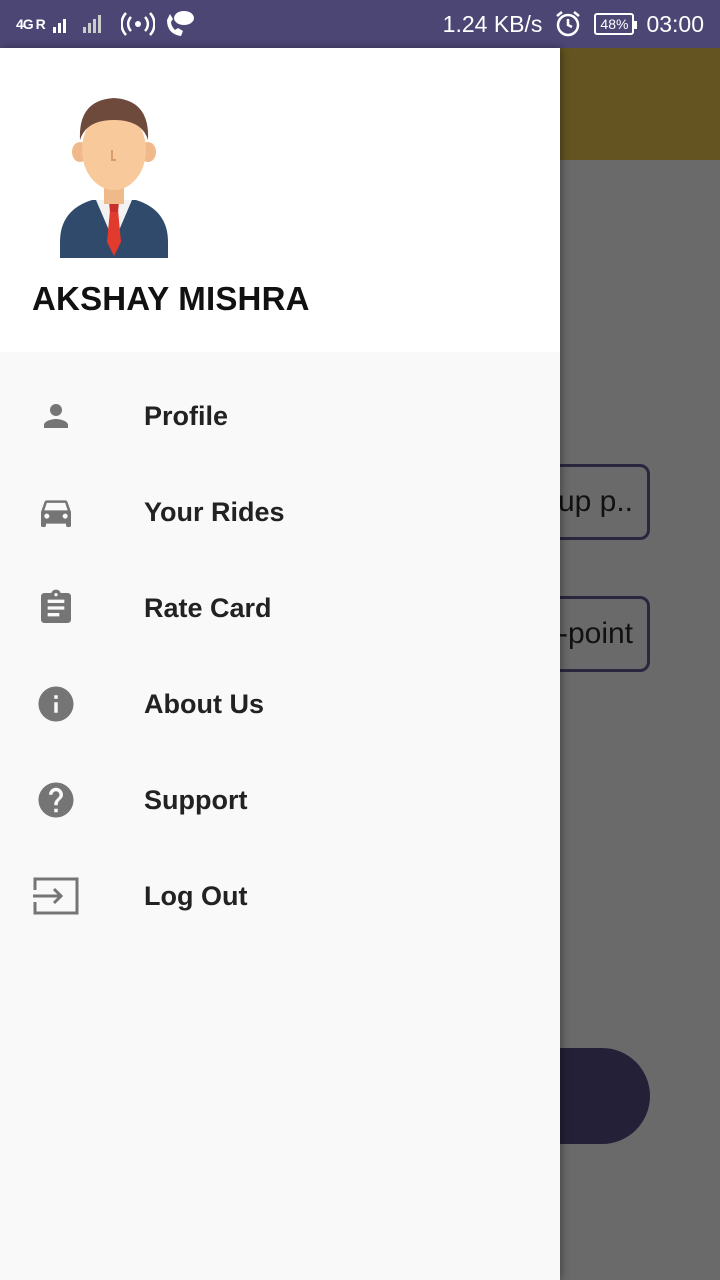 The width and height of the screenshot is (720, 1280). Describe the element at coordinates (56, 704) in the screenshot. I see `info-icon` at that location.